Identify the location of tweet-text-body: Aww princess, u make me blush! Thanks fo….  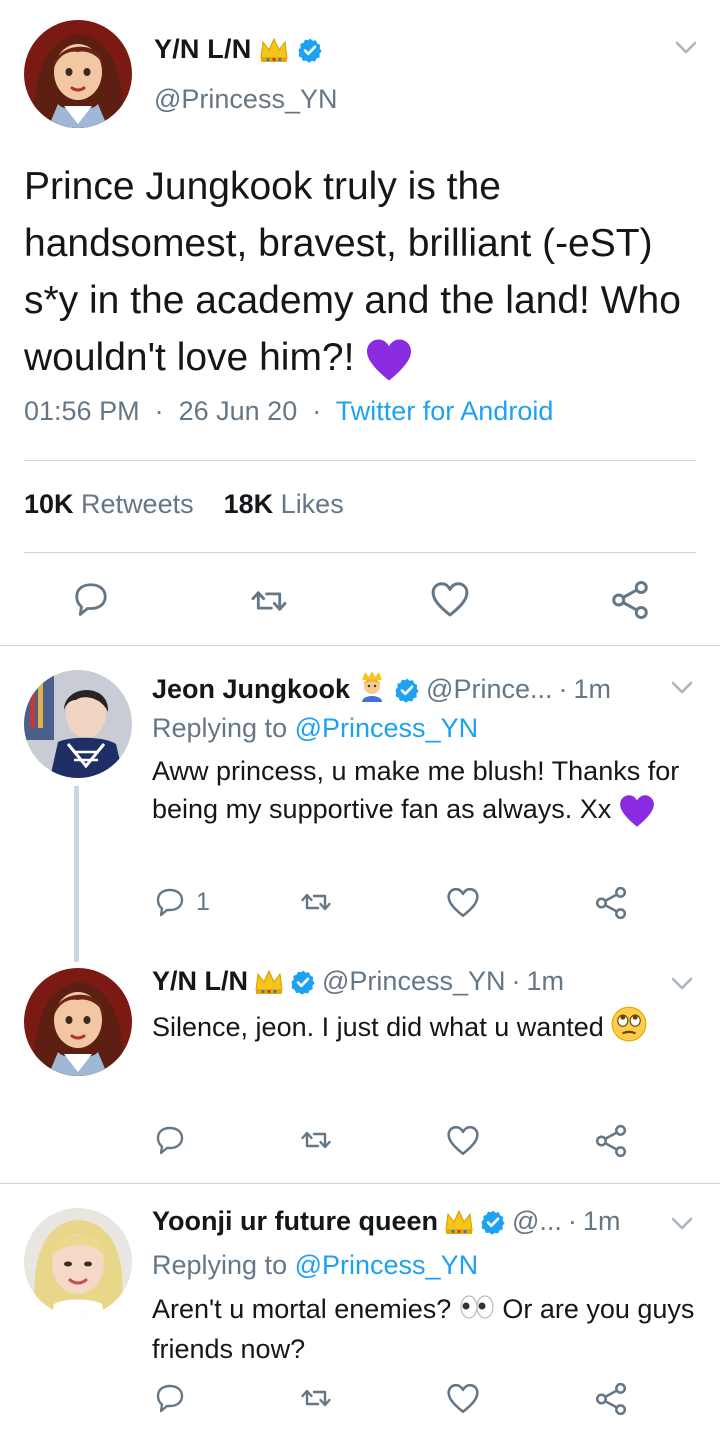
(416, 790).